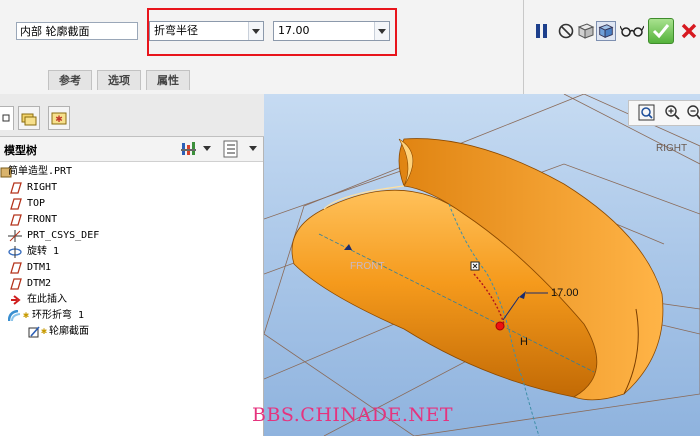 The height and width of the screenshot is (436, 700). Describe the element at coordinates (42, 219) in the screenshot. I see `tree-item-label: FRONT` at that location.